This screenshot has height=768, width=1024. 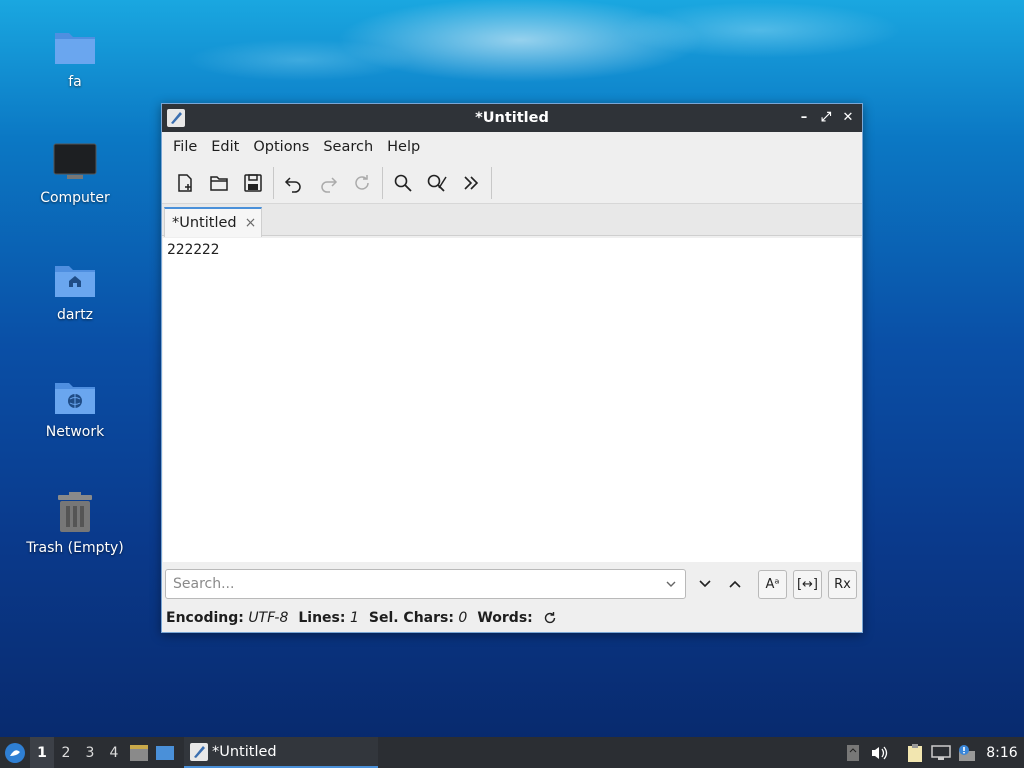 I want to click on file-manager-icon, so click(x=139, y=752).